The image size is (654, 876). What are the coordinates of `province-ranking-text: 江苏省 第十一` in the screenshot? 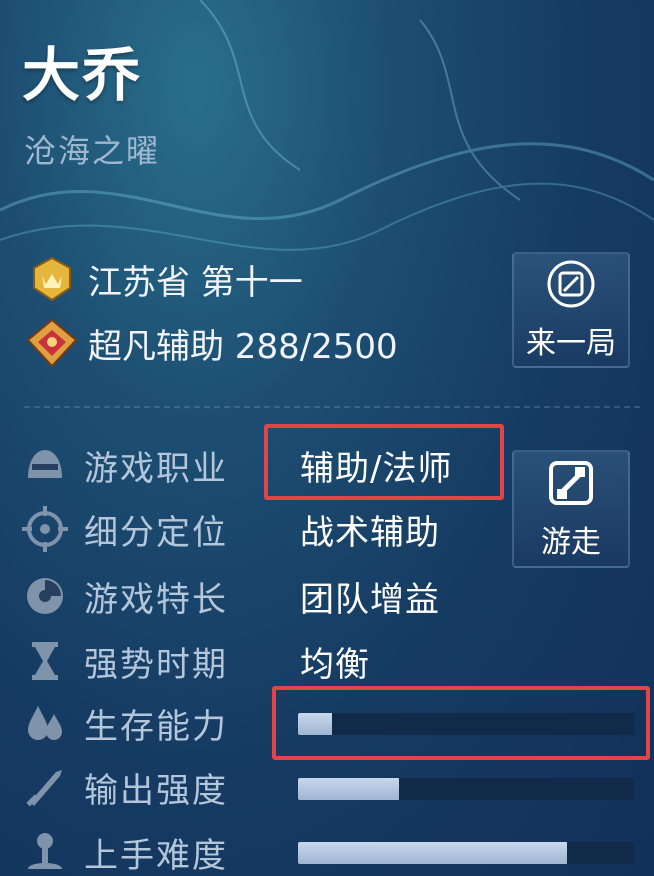 It's located at (195, 282).